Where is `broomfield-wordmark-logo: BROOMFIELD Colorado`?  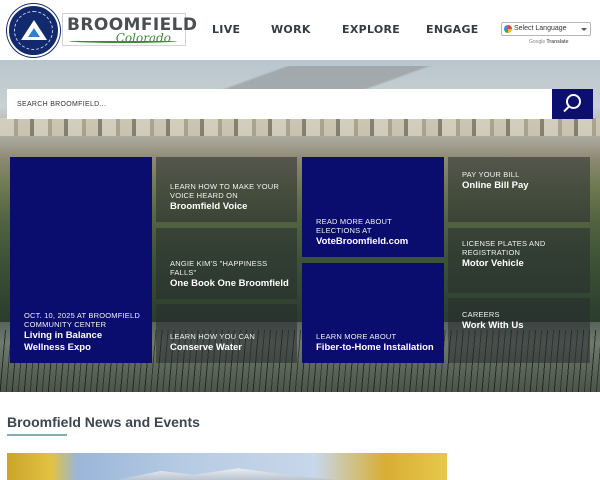 broomfield-wordmark-logo: BROOMFIELD Colorado is located at coordinates (129, 29).